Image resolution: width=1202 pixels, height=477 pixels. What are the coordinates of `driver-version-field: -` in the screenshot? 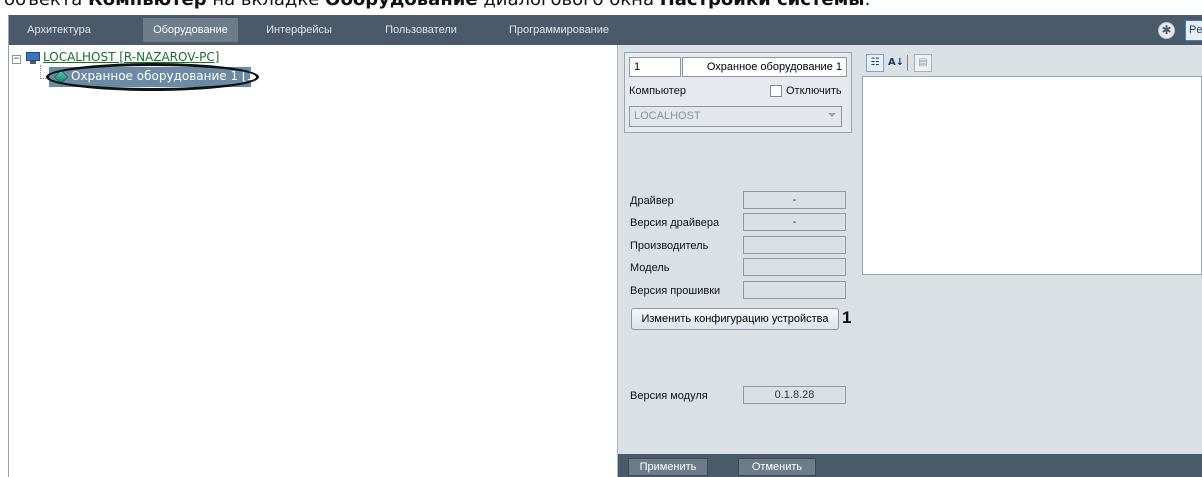 It's located at (794, 222).